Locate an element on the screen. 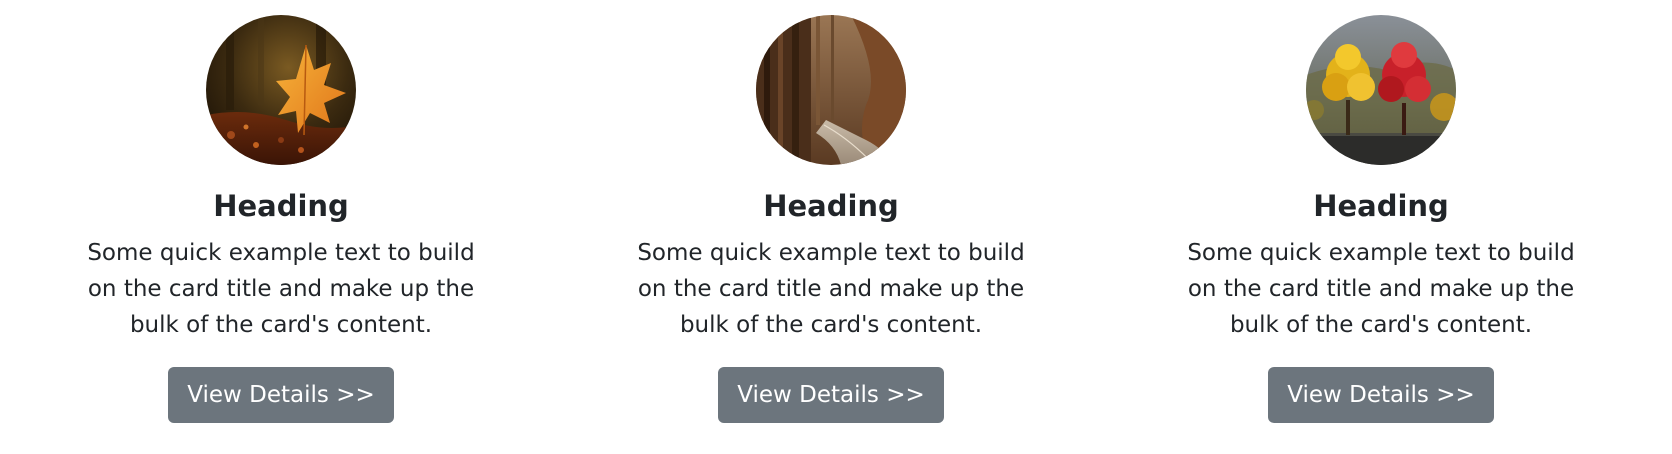 Image resolution: width=1672 pixels, height=454 pixels. autumn-leaf-image is located at coordinates (281, 90).